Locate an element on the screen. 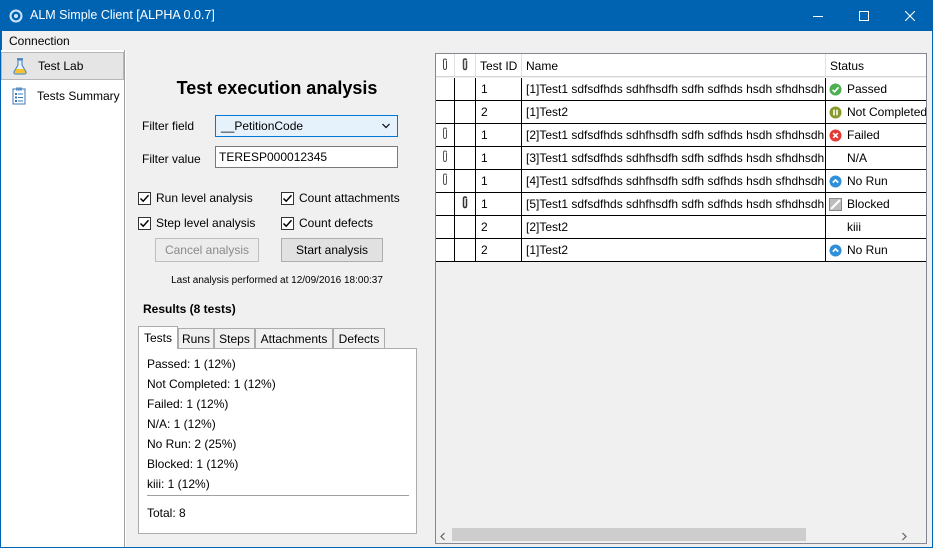  scroll-left-icon is located at coordinates (443, 536).